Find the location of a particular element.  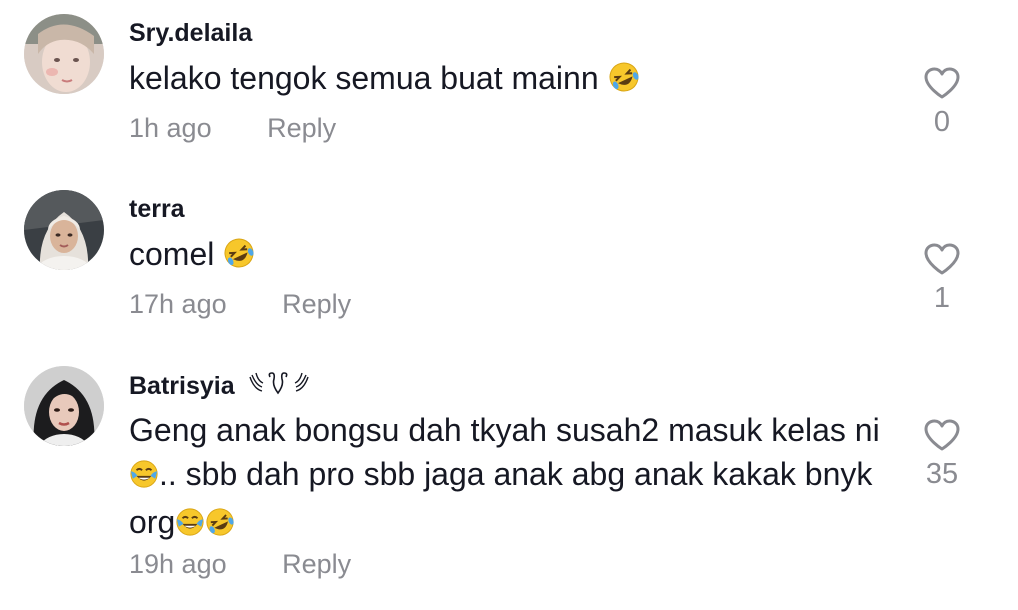

comment-text-content: comel is located at coordinates (172, 254).